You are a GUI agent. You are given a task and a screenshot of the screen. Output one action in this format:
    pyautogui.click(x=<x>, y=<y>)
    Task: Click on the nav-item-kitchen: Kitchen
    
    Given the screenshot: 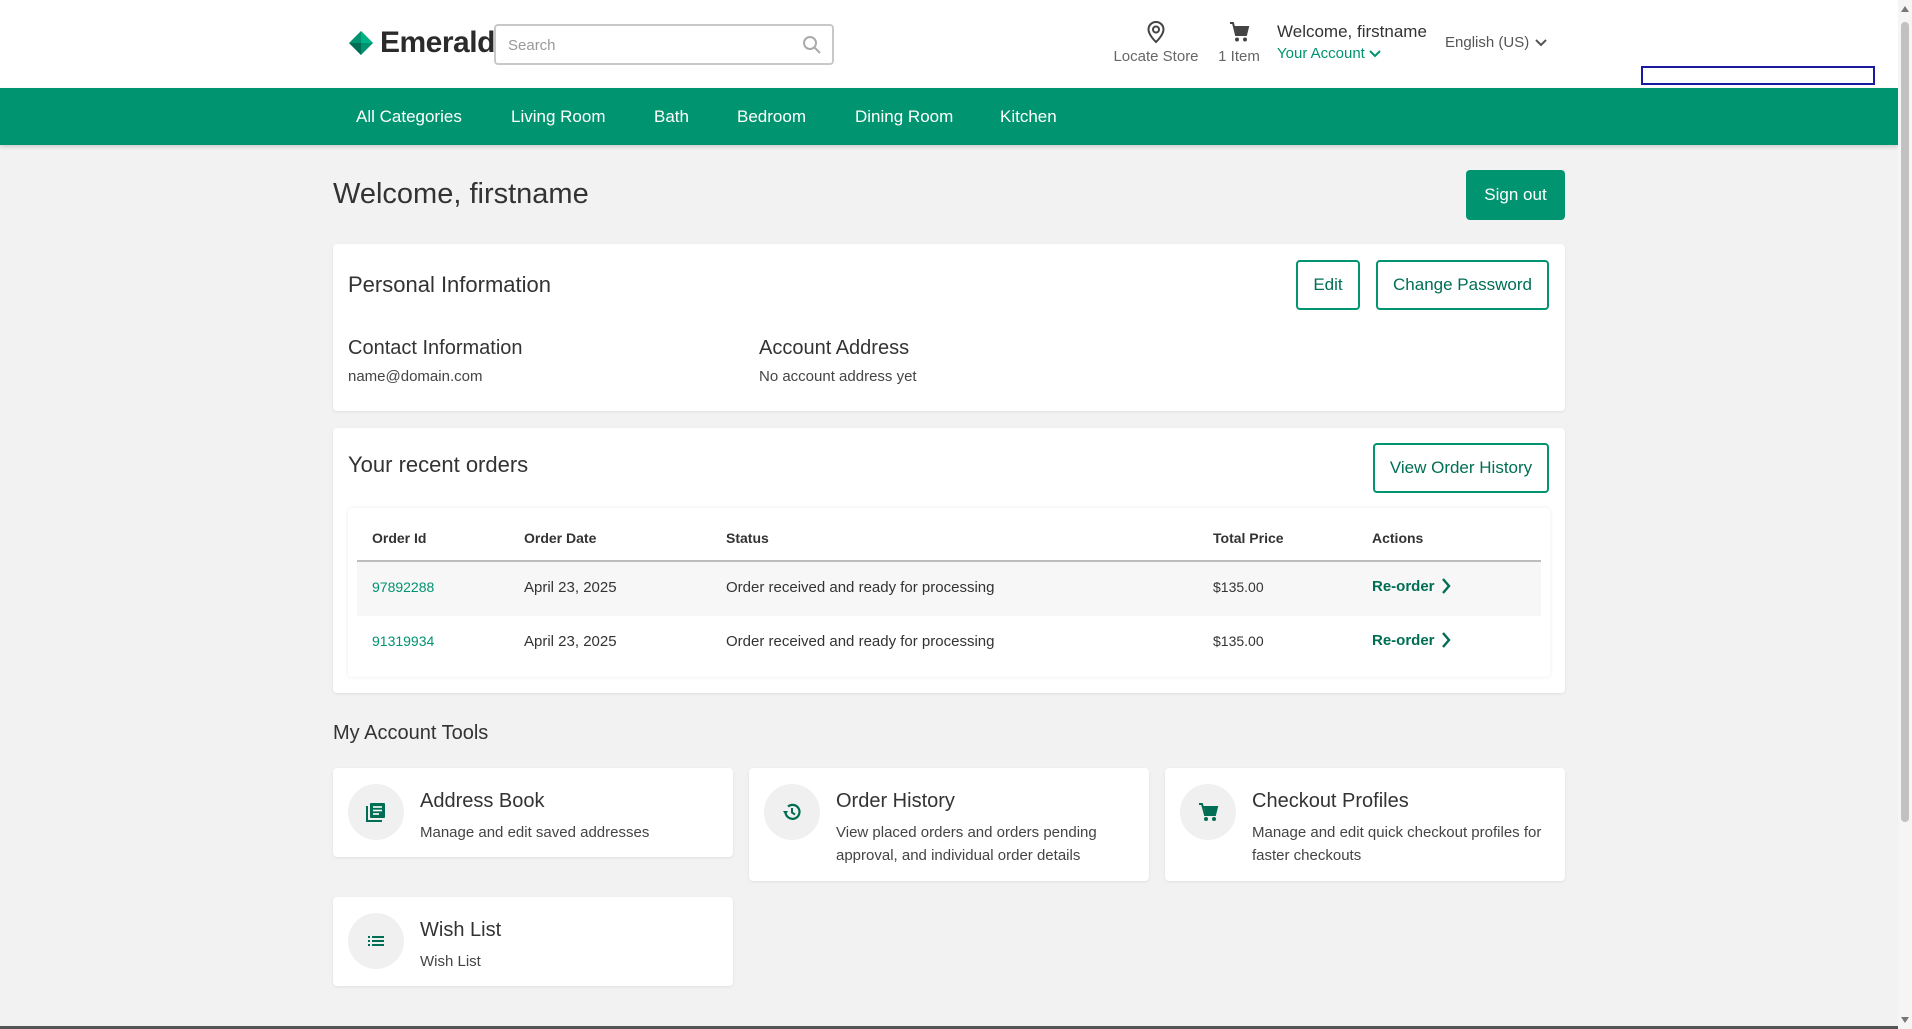 What is the action you would take?
    pyautogui.click(x=1028, y=117)
    